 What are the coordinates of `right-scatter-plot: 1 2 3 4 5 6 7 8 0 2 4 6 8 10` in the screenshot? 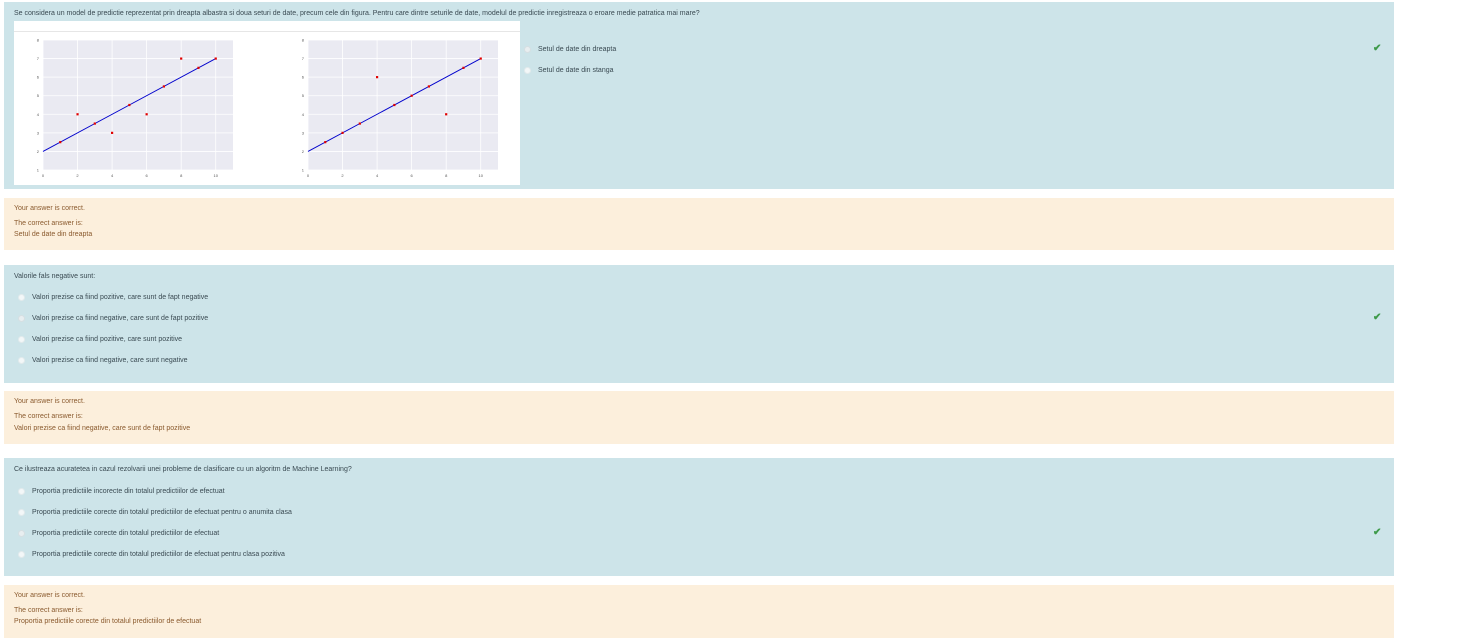 It's located at (400, 108).